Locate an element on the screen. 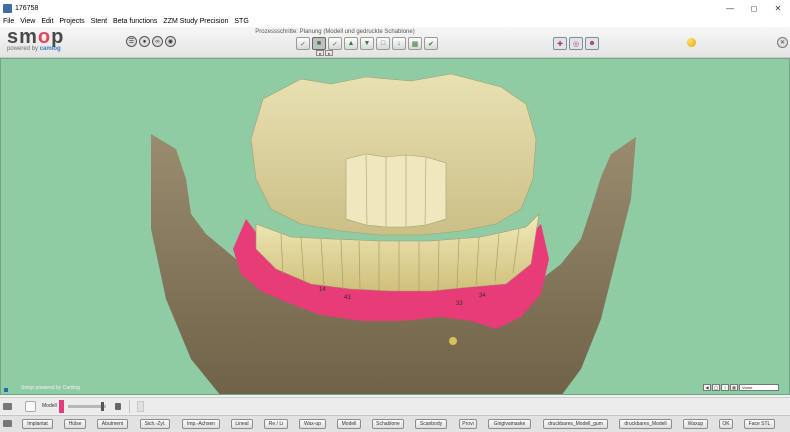  step-sub-buttons: ● ● is located at coordinates (324, 53).